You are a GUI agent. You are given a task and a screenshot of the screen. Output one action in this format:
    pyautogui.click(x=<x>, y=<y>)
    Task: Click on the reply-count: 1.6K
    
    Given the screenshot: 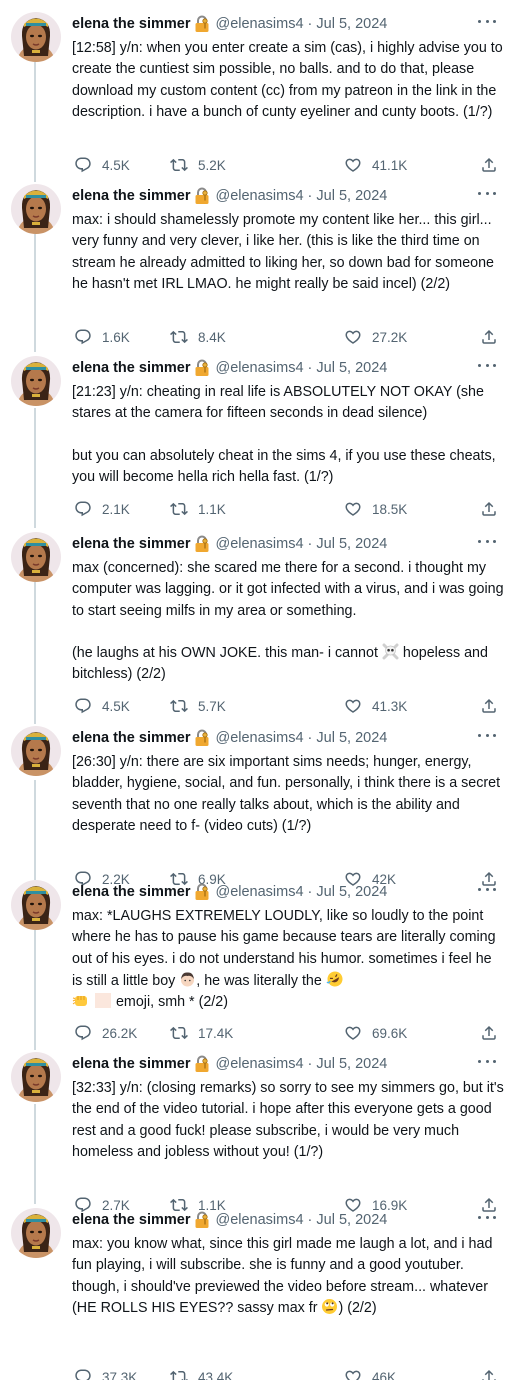 What is the action you would take?
    pyautogui.click(x=116, y=337)
    